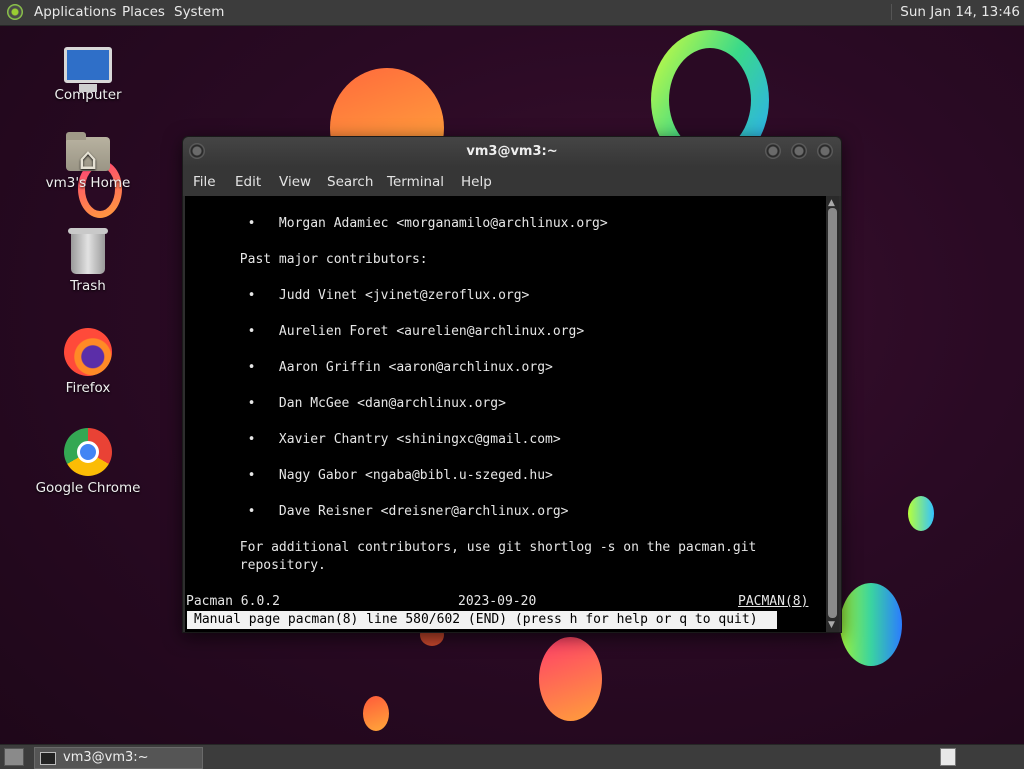 The width and height of the screenshot is (1024, 769). I want to click on desktop-icon-chrome: Google Chrome, so click(88, 462).